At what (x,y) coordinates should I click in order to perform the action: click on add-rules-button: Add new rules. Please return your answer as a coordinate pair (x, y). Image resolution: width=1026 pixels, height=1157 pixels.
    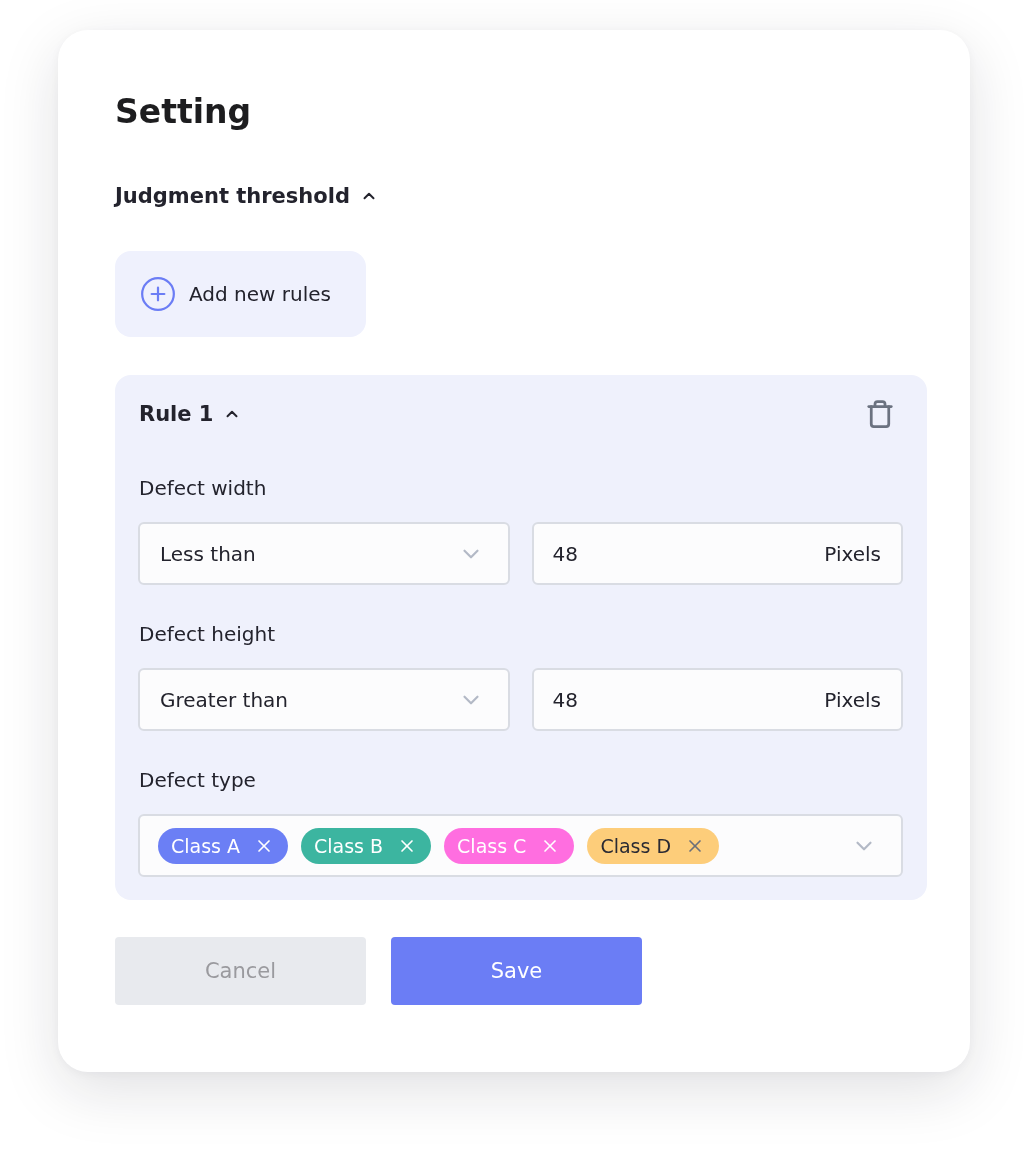
    Looking at the image, I should click on (240, 294).